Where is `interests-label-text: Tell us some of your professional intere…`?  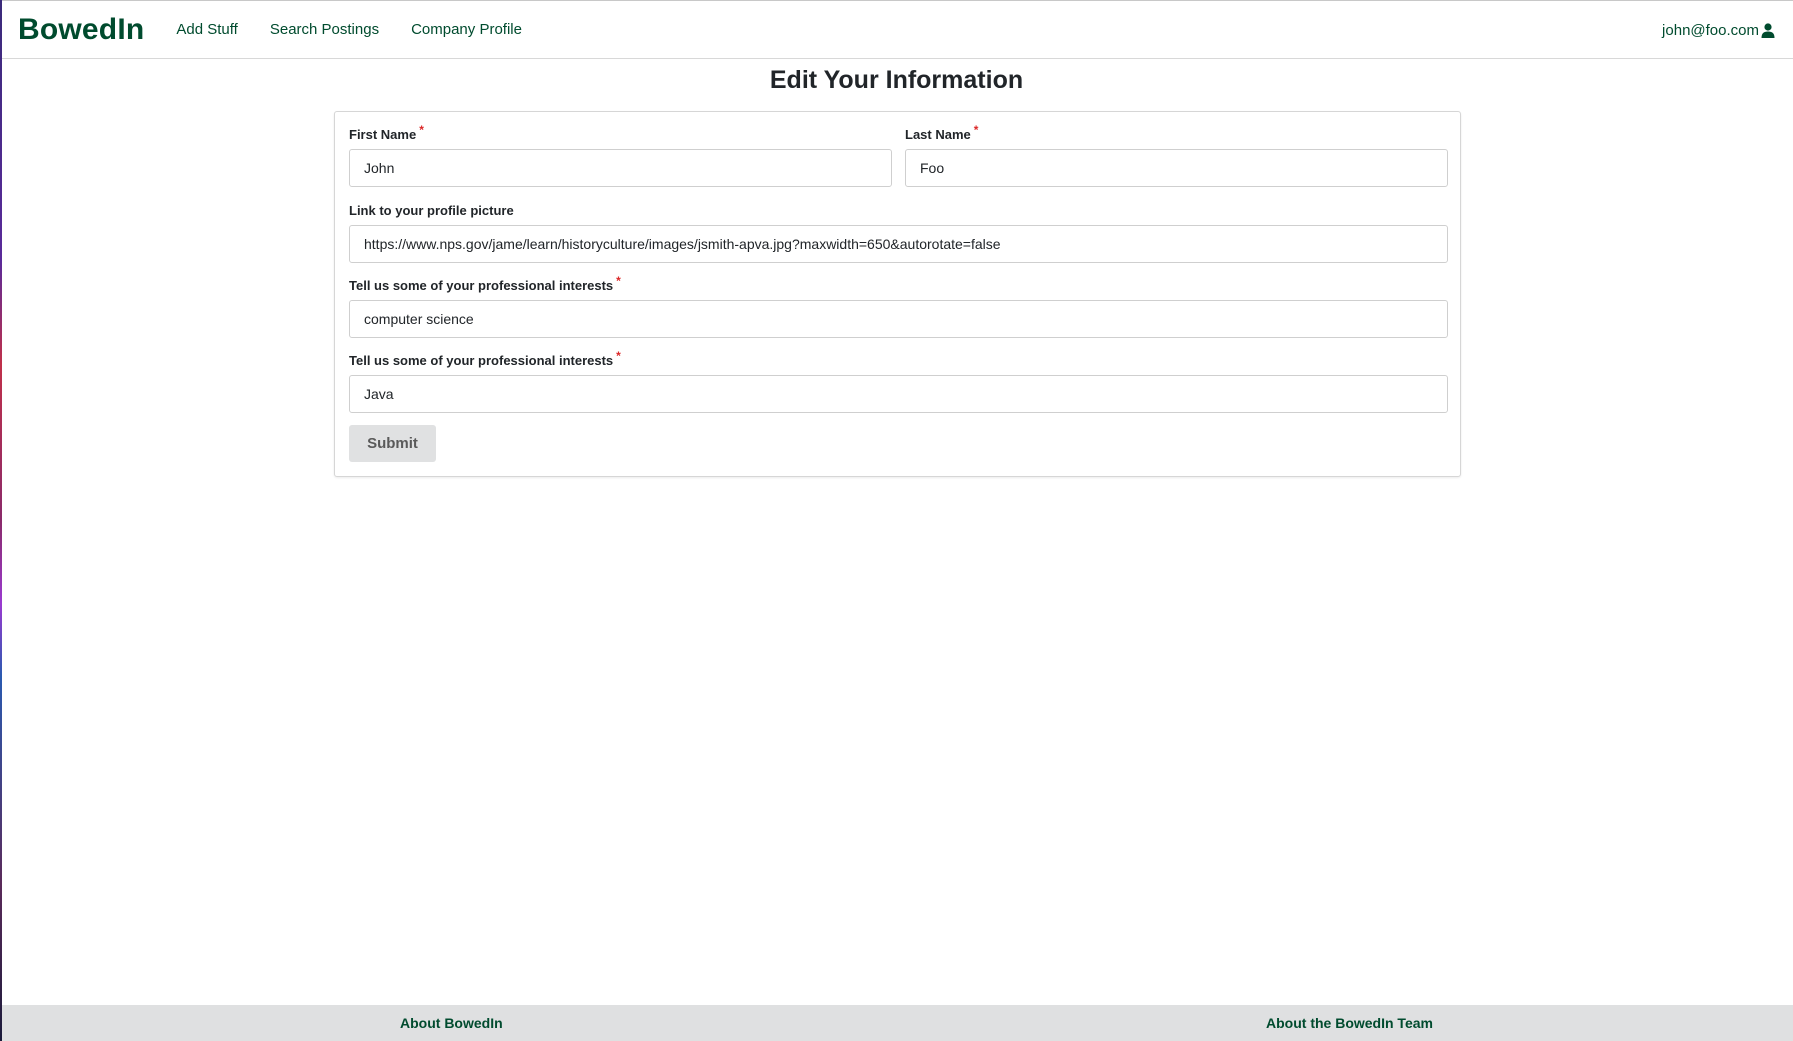 interests-label-text: Tell us some of your professional intere… is located at coordinates (481, 285).